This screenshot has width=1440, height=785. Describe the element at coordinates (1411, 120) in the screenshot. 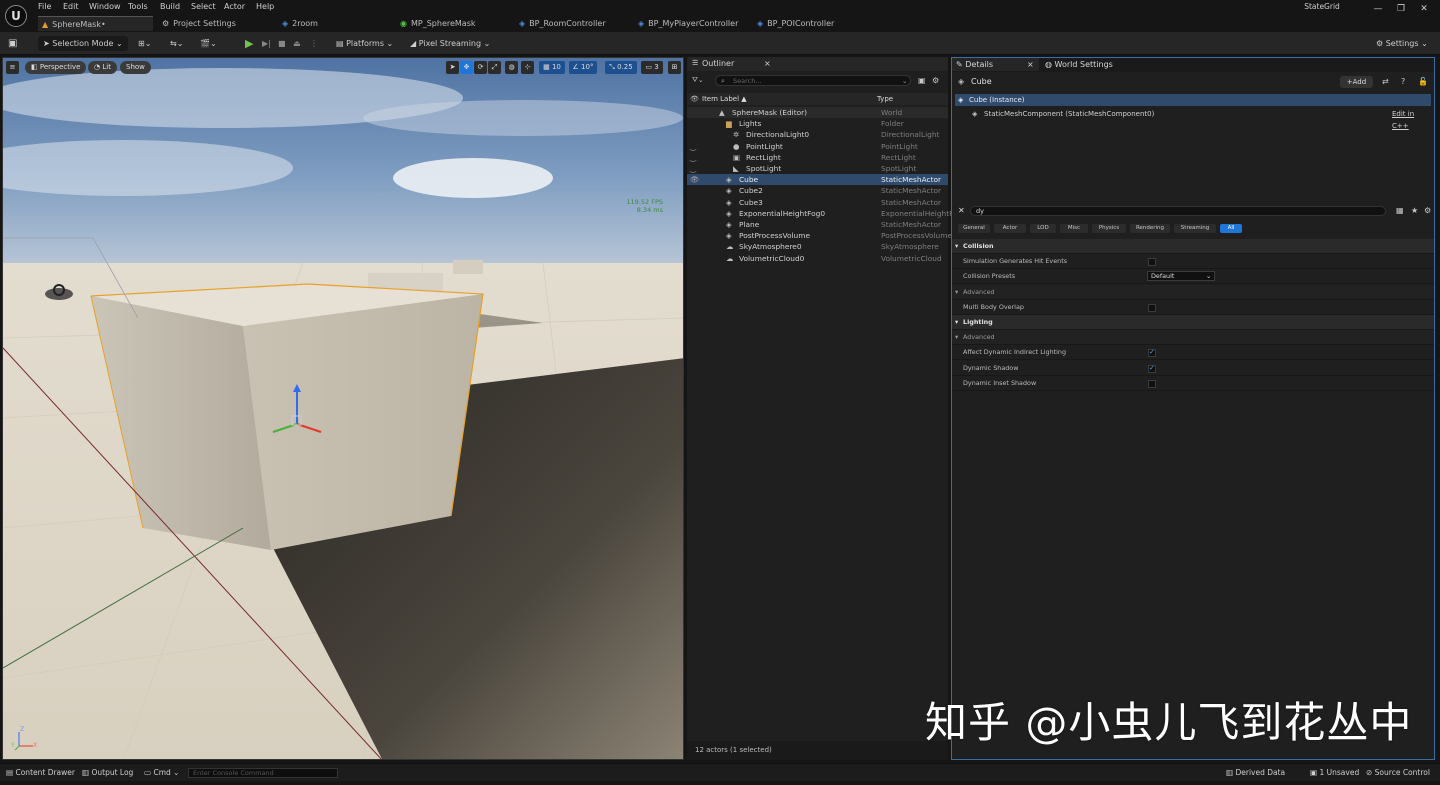

I see `edit-in-cpp-link: Edit in C++` at that location.